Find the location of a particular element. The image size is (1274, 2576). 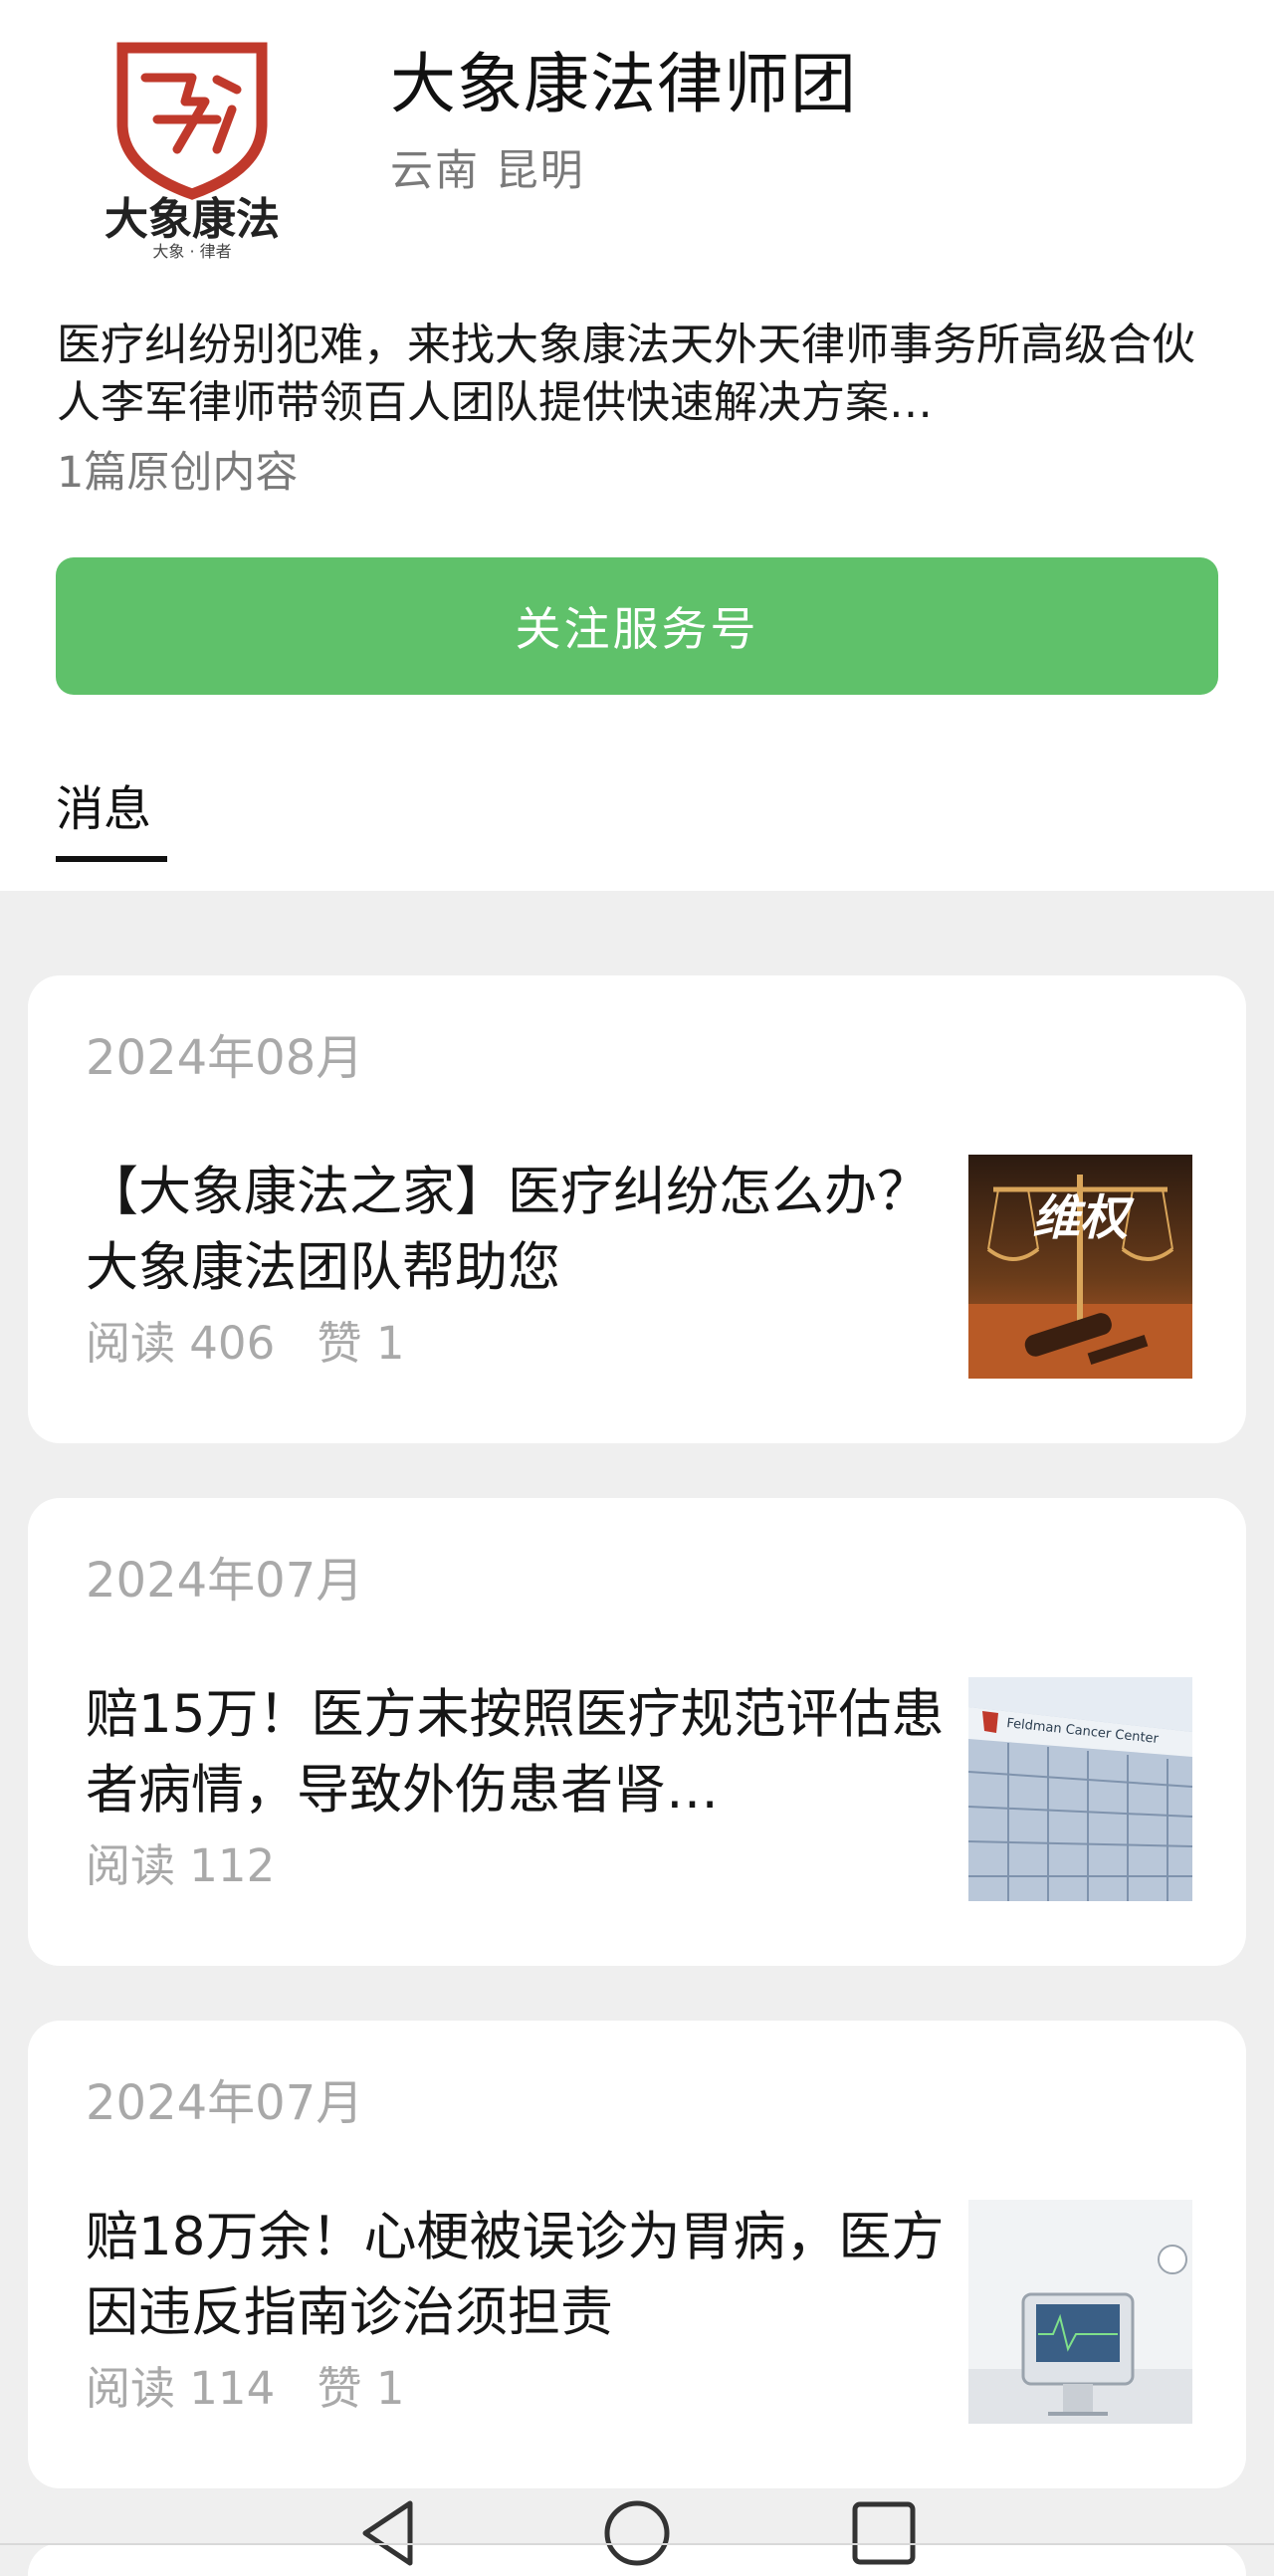

article-meta: 阅读 114 赞 1 is located at coordinates (245, 2389).